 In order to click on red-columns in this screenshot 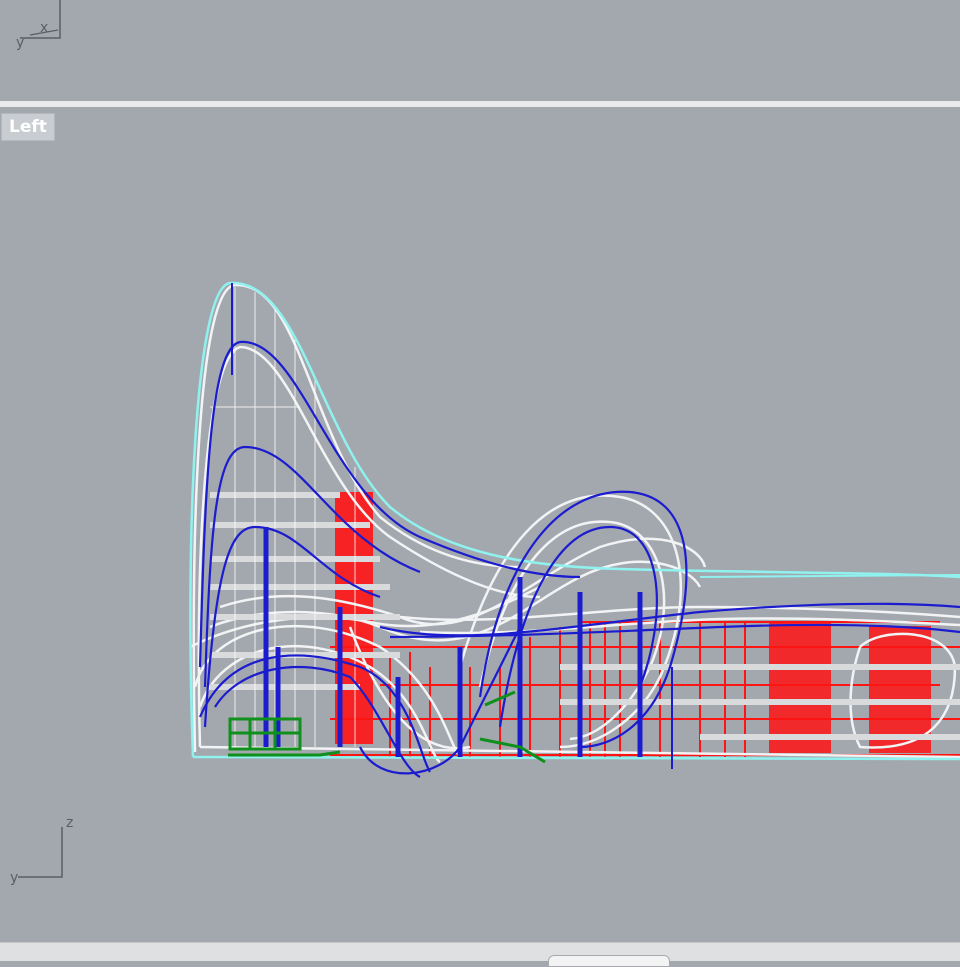, I will do `click(567, 689)`.